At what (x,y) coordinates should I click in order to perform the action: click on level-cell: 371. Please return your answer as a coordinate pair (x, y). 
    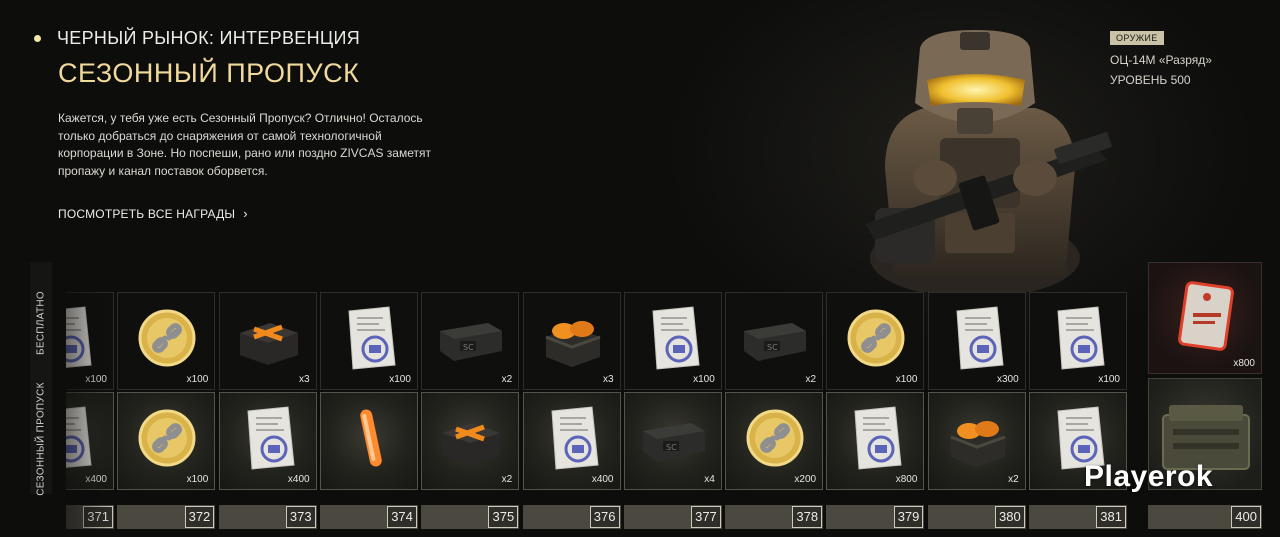
    Looking at the image, I should click on (90, 517).